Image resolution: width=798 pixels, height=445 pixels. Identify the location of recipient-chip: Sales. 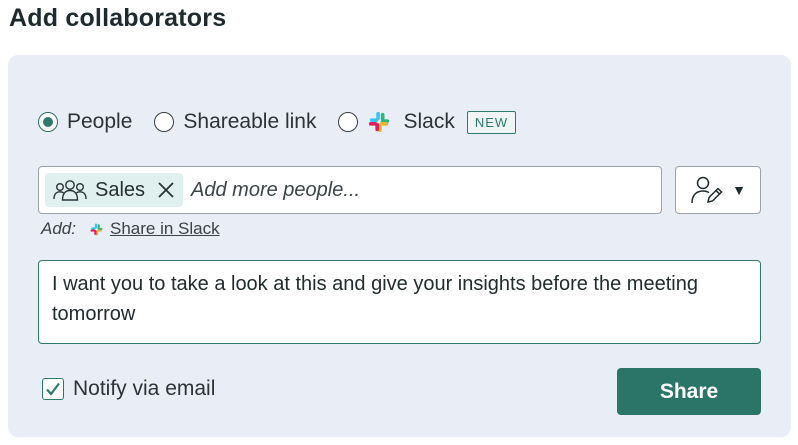
(114, 190).